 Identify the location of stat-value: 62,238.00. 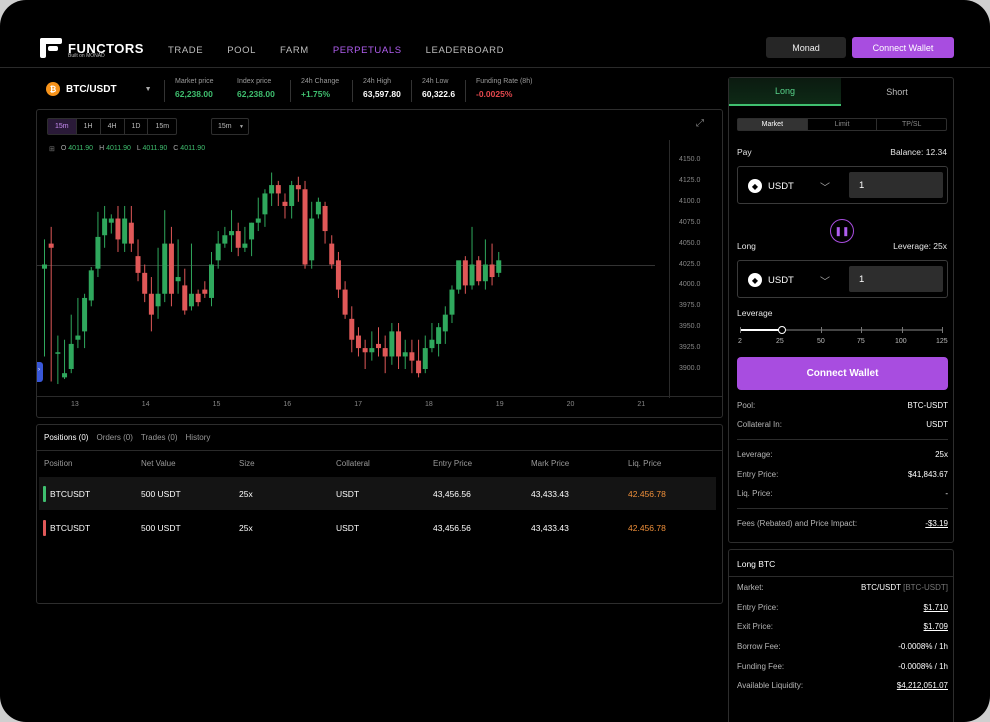
(194, 94).